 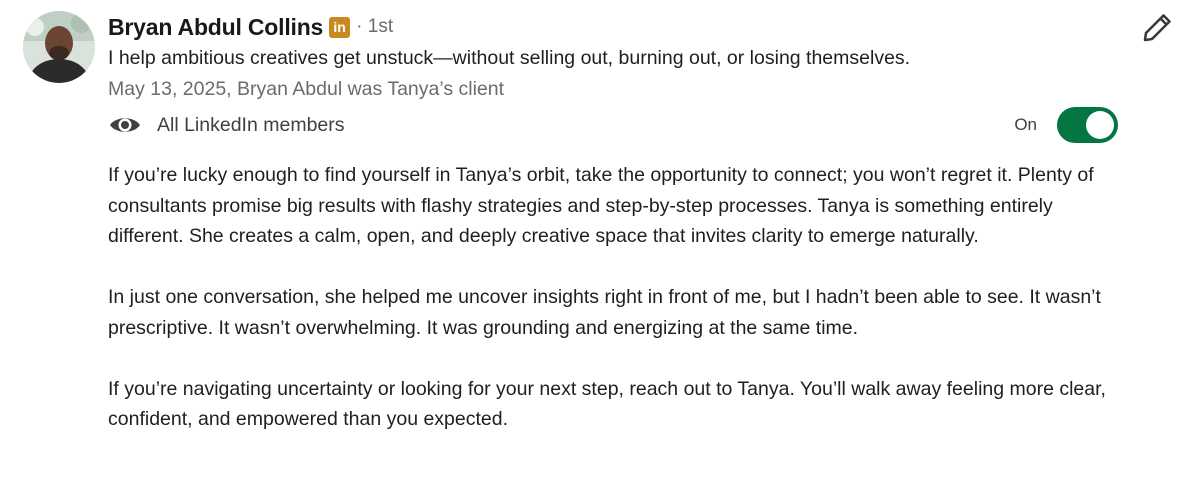 What do you see at coordinates (624, 27) in the screenshot?
I see `author-header: Bryan Abdul Collins in · 1st` at bounding box center [624, 27].